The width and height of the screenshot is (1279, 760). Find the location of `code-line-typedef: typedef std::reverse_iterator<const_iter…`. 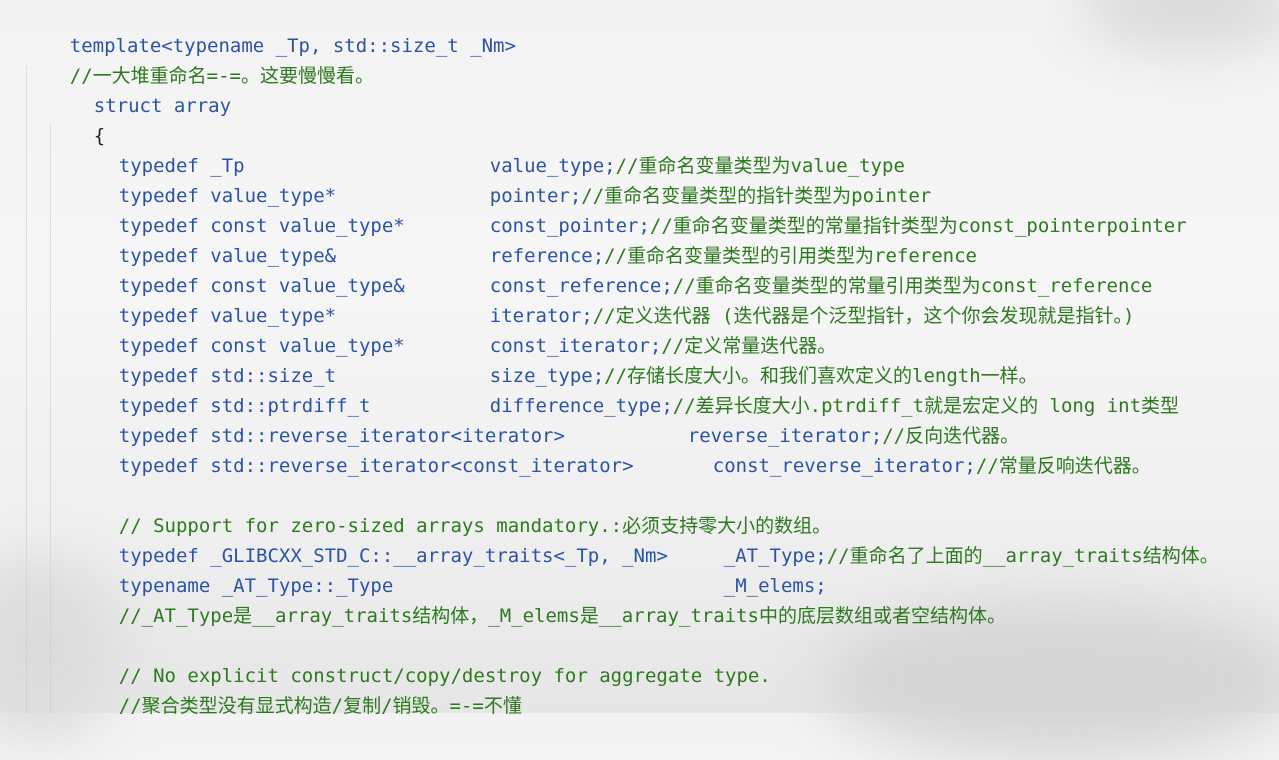

code-line-typedef: typedef std::reverse_iterator<const_iter… is located at coordinates (353, 450).